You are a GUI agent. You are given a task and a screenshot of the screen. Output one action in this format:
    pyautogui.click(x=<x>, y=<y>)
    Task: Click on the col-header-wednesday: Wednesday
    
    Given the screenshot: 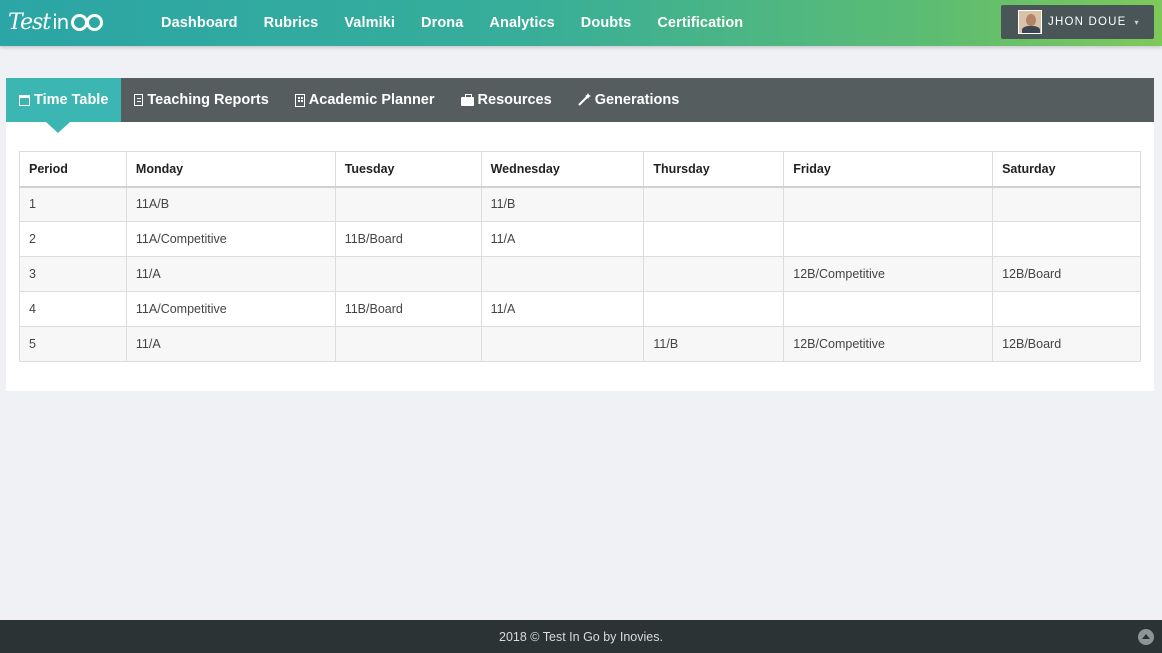 What is the action you would take?
    pyautogui.click(x=562, y=169)
    